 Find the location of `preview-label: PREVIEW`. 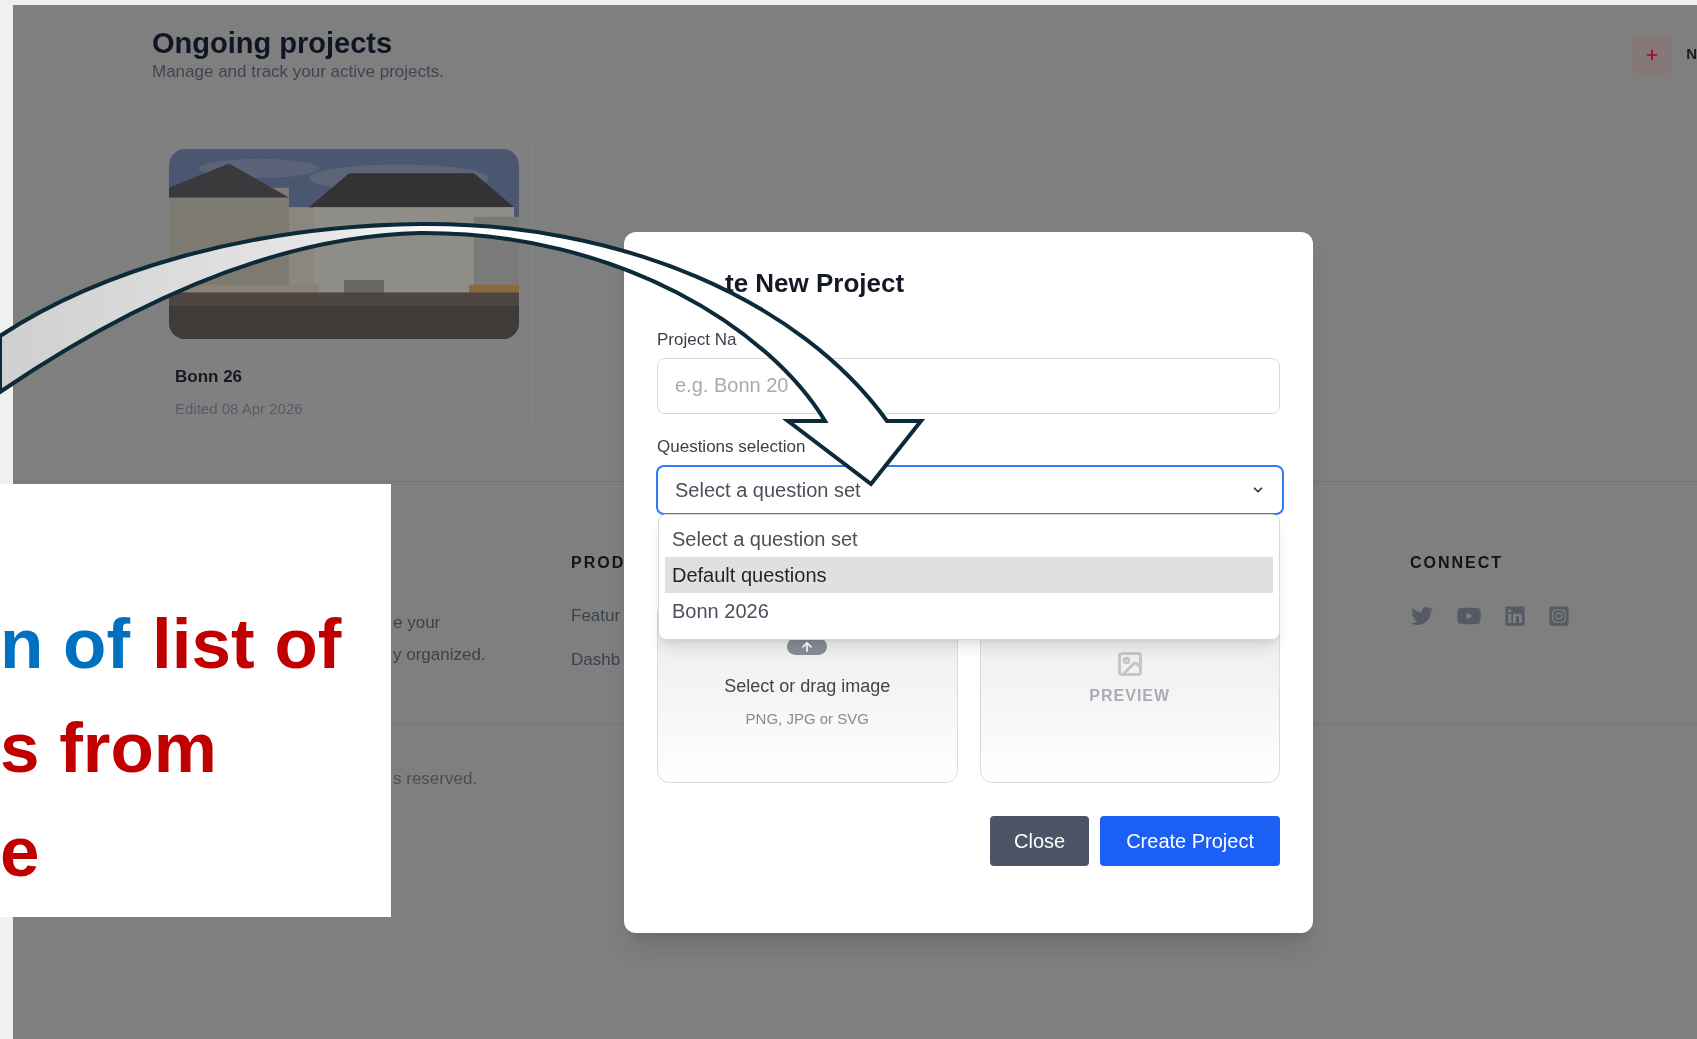

preview-label: PREVIEW is located at coordinates (1130, 696).